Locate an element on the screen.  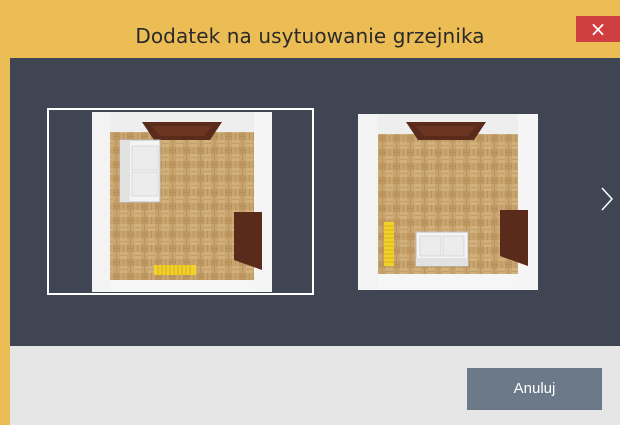
close-icon: × is located at coordinates (598, 29).